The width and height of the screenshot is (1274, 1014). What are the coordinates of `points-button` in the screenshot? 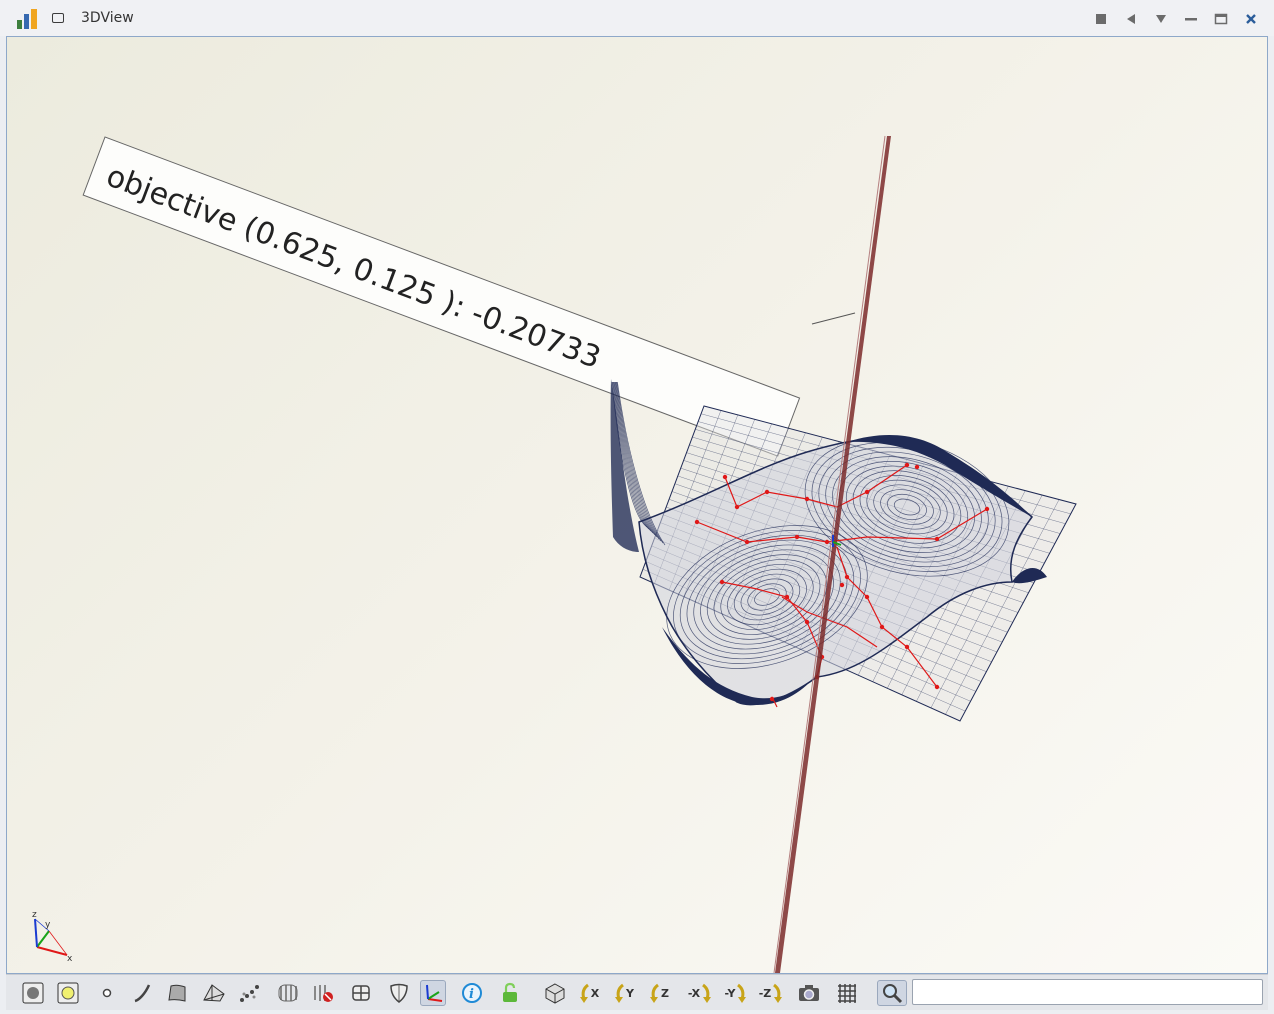 It's located at (107, 993).